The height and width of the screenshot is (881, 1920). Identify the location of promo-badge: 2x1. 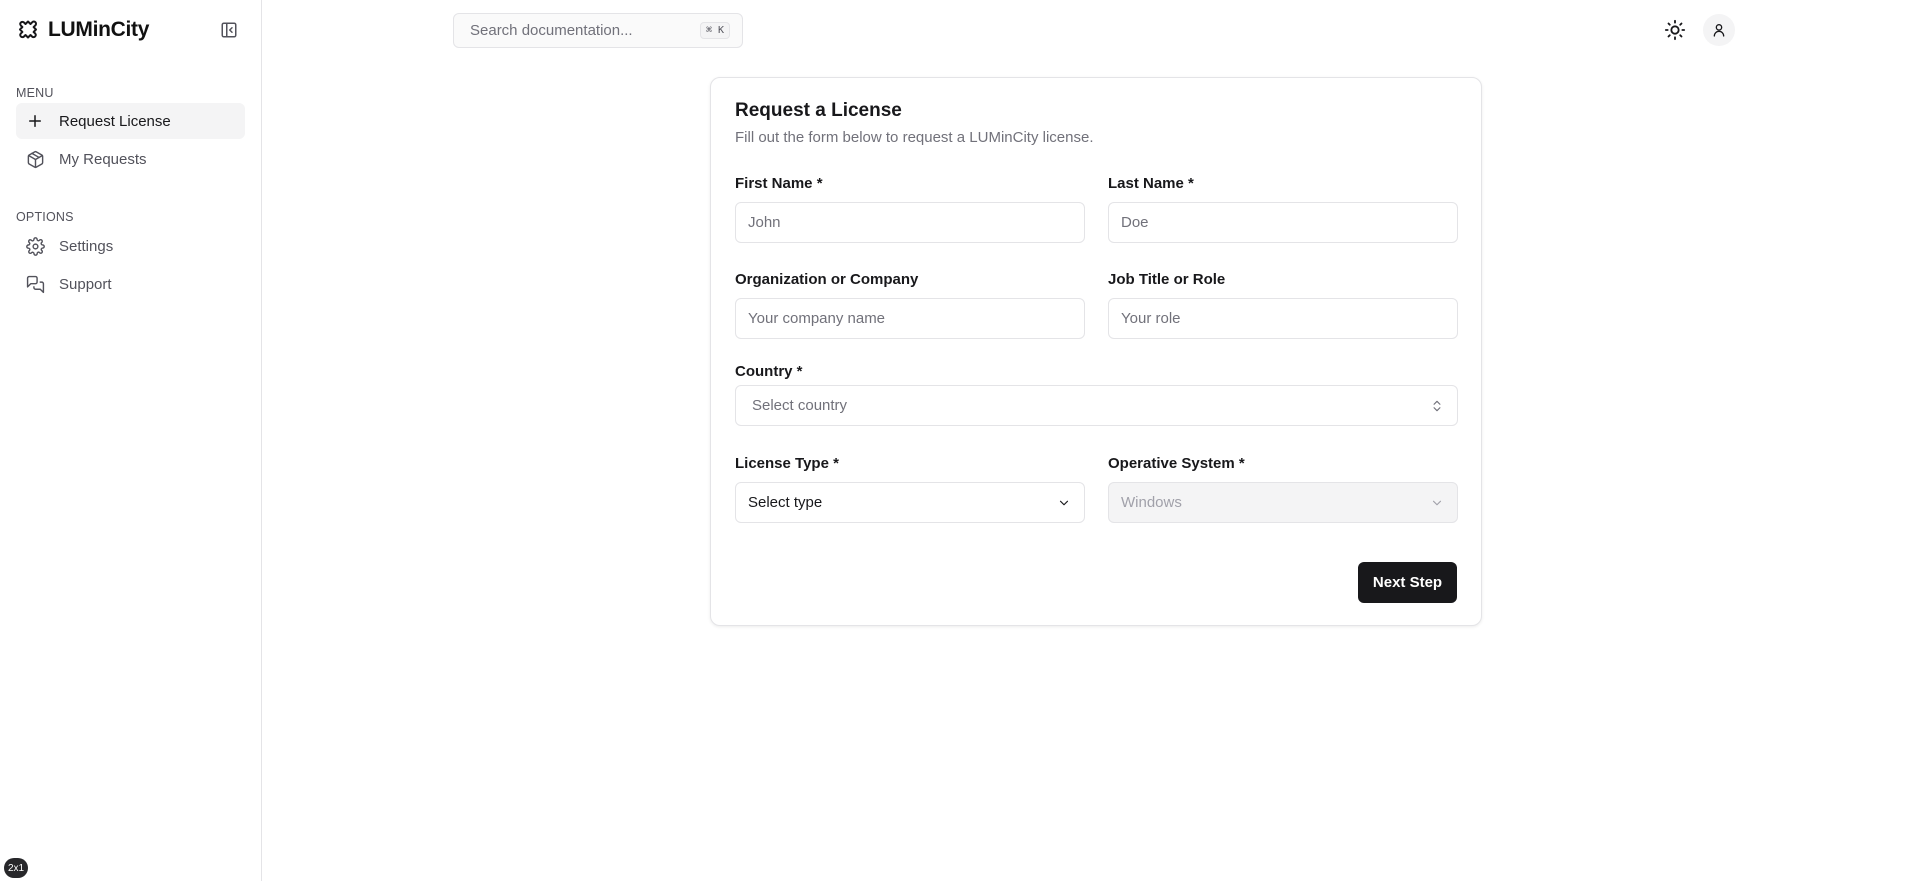
(16, 868).